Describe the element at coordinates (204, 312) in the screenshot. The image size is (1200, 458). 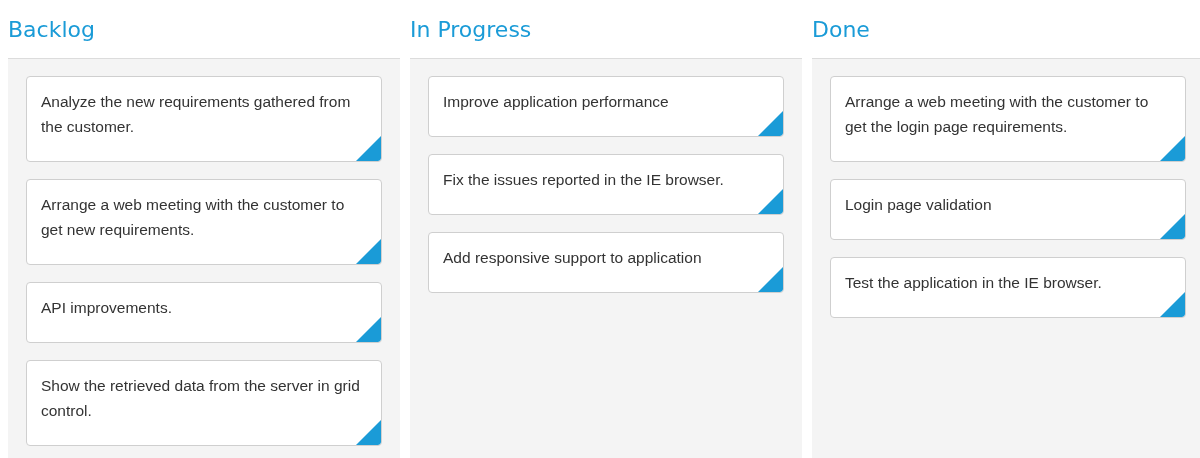
I see `task-card: API improvements.` at that location.